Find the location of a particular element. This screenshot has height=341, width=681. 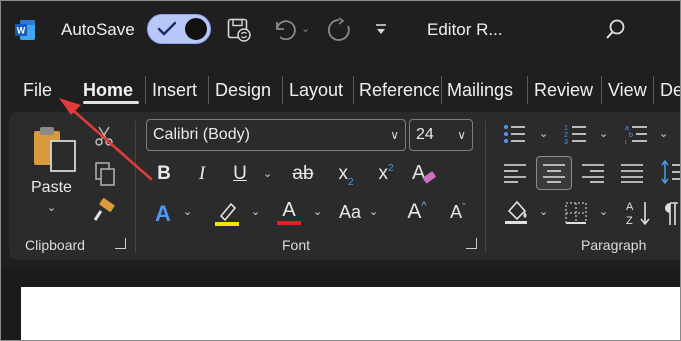

annotation-arrow is located at coordinates (106, 139).